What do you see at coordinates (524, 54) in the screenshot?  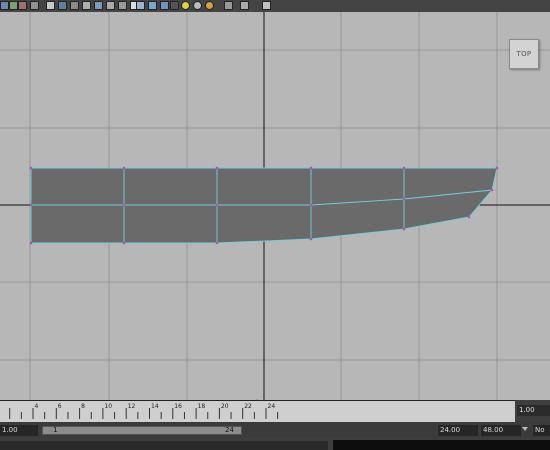 I see `view-cube: TOP` at bounding box center [524, 54].